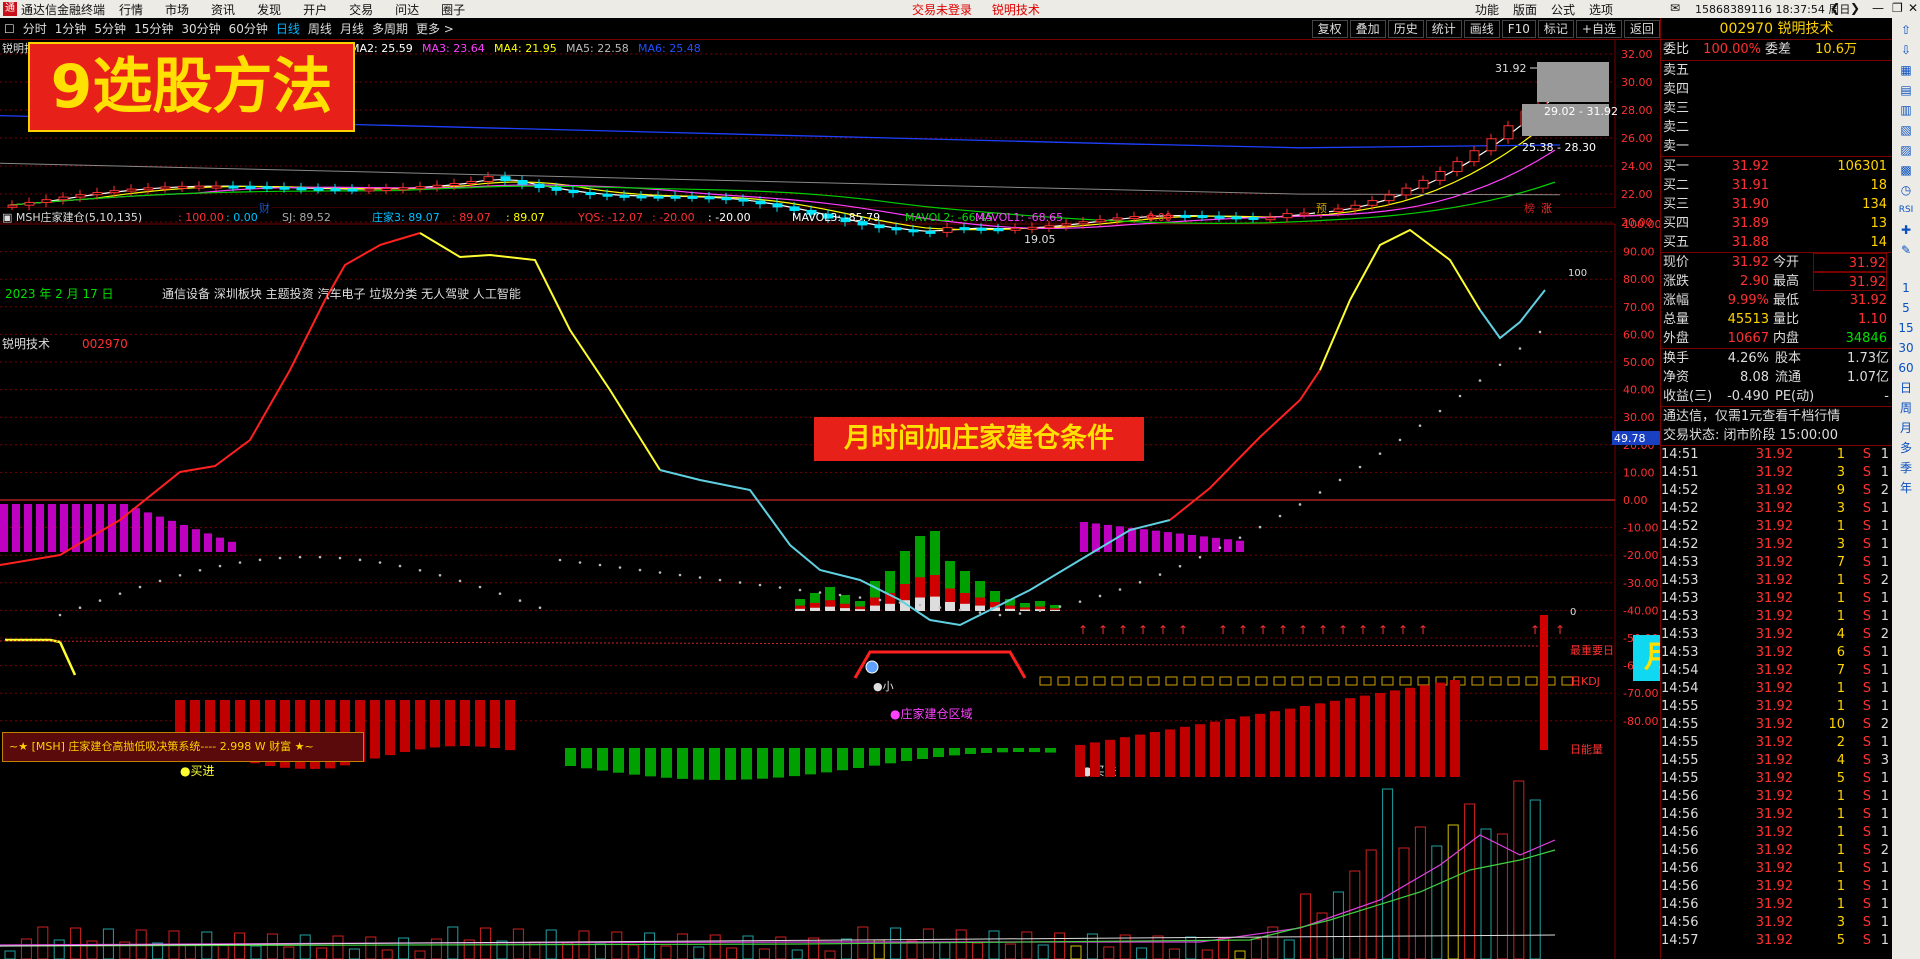 This screenshot has height=959, width=1920. Describe the element at coordinates (1905, 170) in the screenshot. I see `box-icon: ▩` at that location.